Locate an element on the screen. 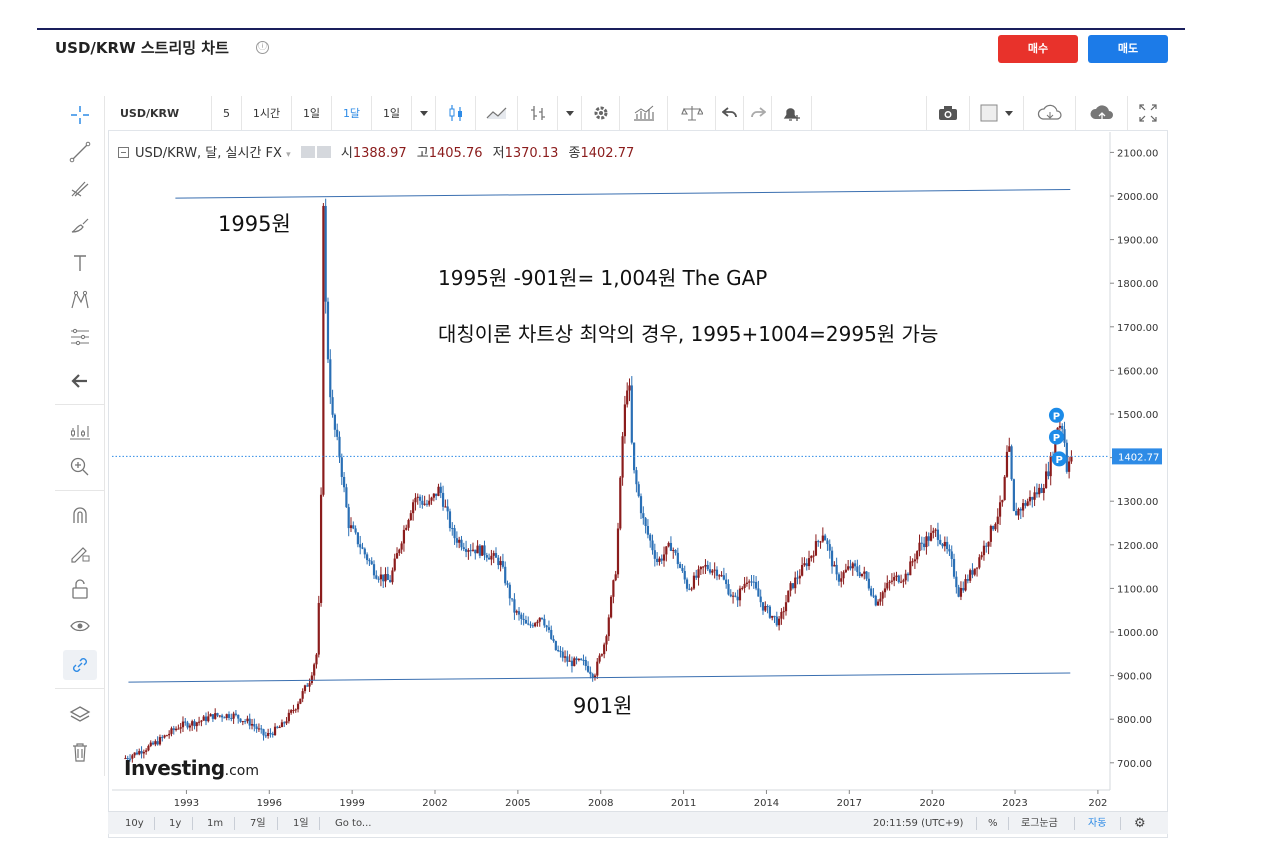 Image resolution: width=1282 pixels, height=843 pixels. trend-line-icon is located at coordinates (80, 152).